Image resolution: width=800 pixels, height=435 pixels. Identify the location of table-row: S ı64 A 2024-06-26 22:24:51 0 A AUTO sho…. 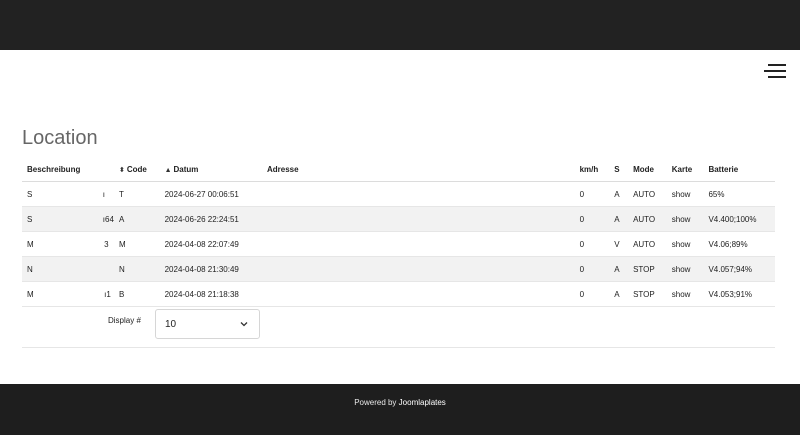
(398, 219).